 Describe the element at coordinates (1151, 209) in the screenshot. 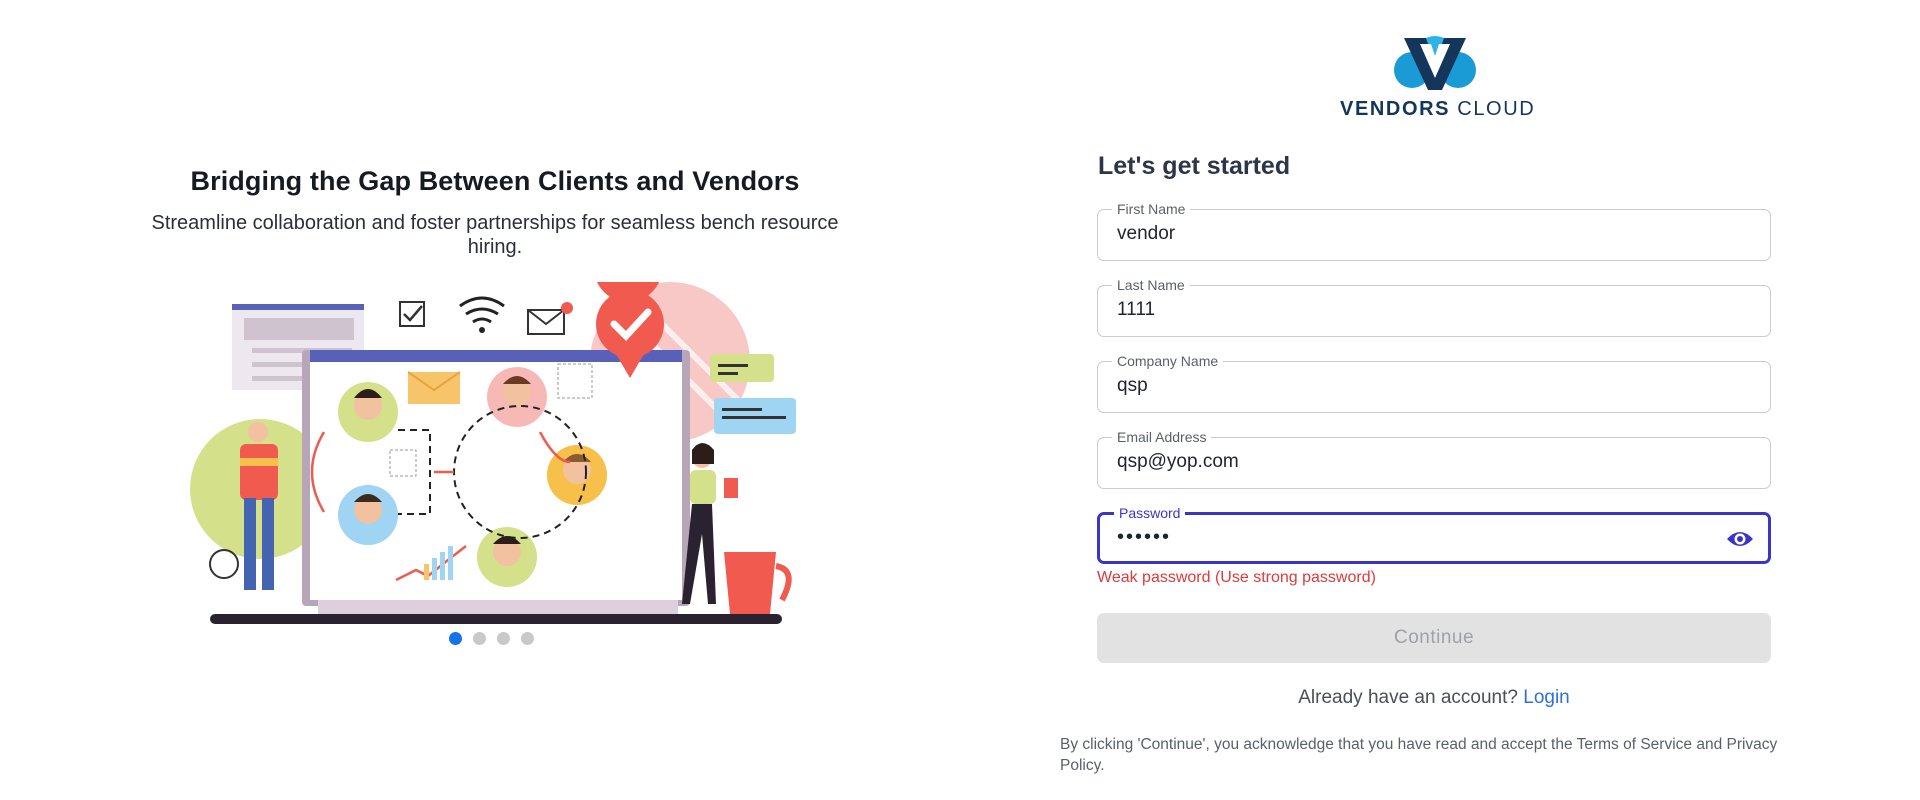

I see `first-name-label: First Name` at that location.